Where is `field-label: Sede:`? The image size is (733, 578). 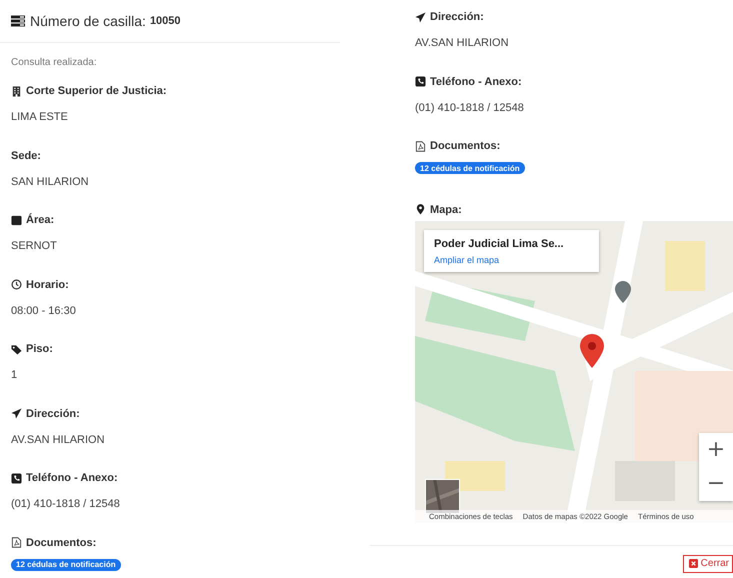 field-label: Sede: is located at coordinates (26, 156).